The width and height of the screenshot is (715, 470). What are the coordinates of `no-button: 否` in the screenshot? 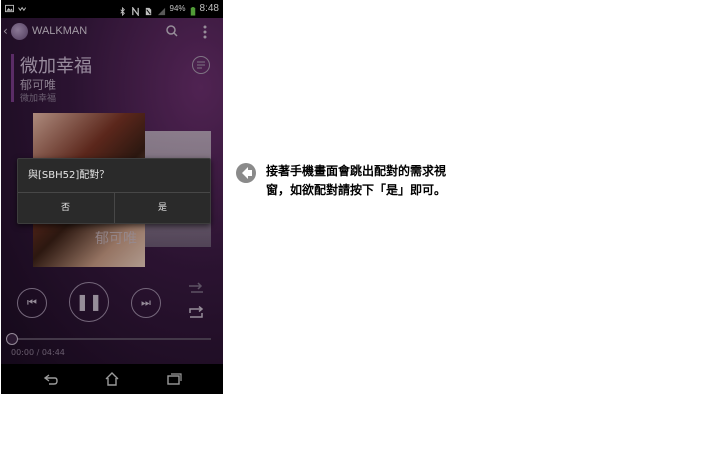 It's located at (65, 208).